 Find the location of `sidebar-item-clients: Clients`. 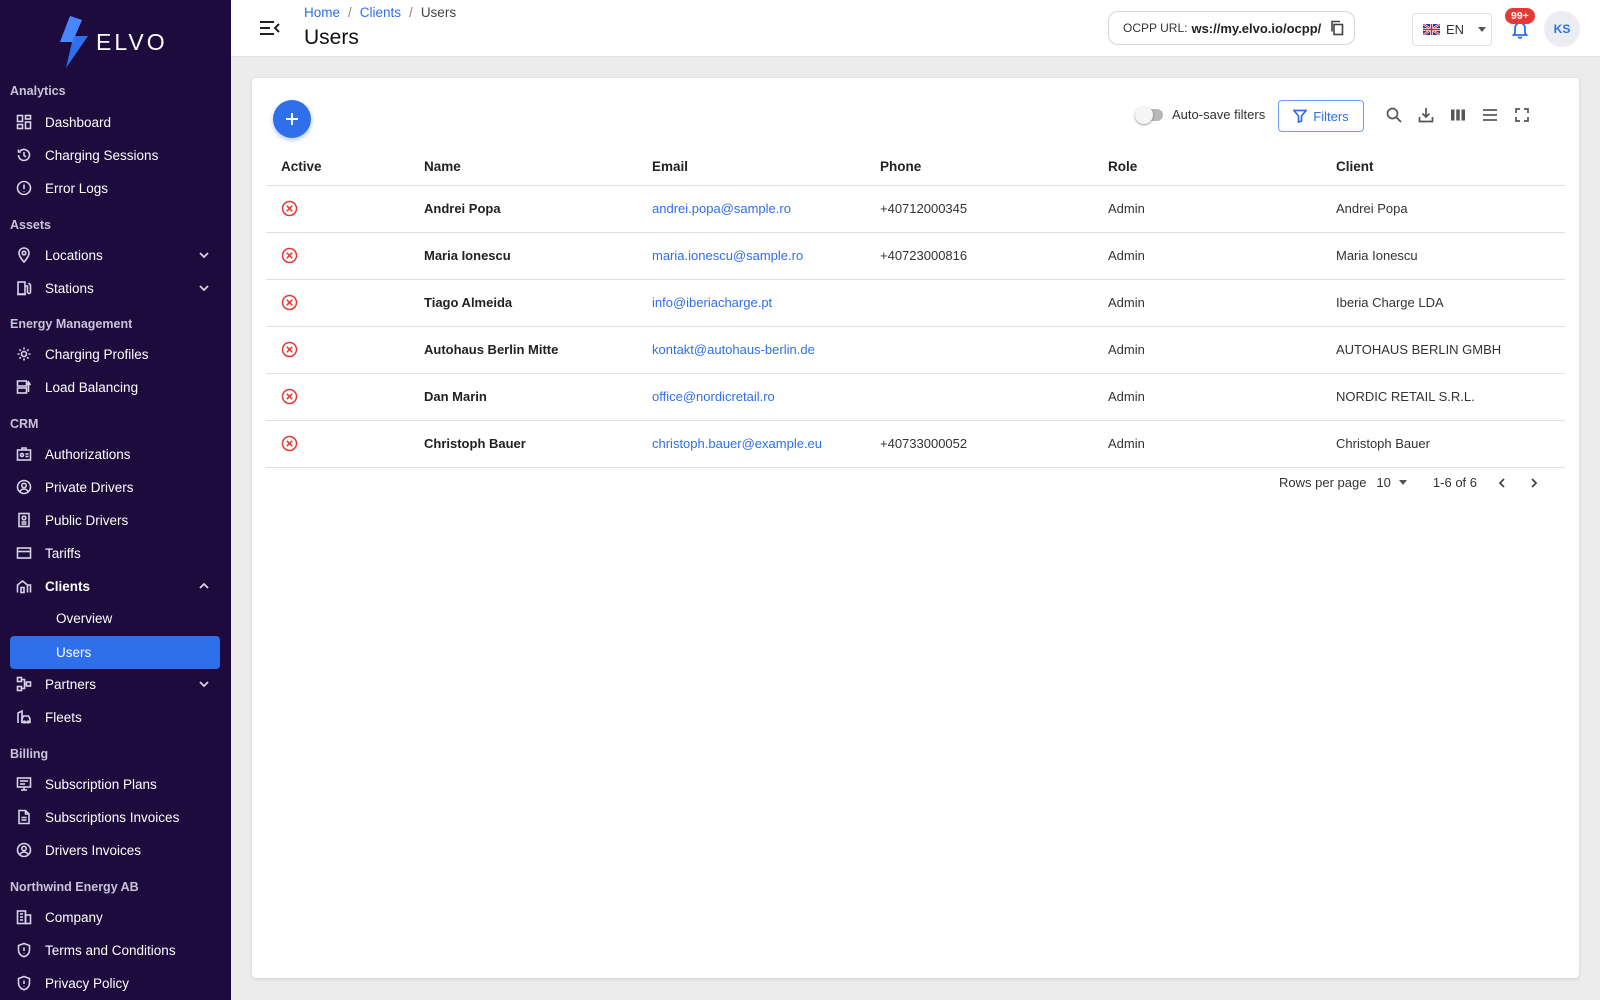

sidebar-item-clients: Clients is located at coordinates (115, 586).